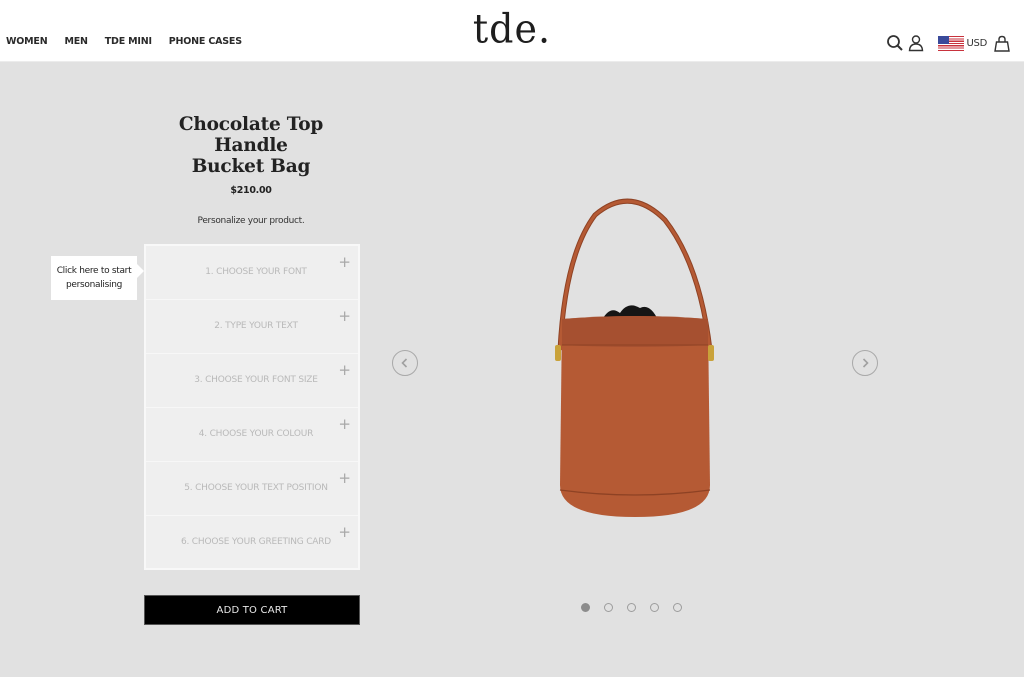  I want to click on brand-logo-text: tde., so click(512, 29).